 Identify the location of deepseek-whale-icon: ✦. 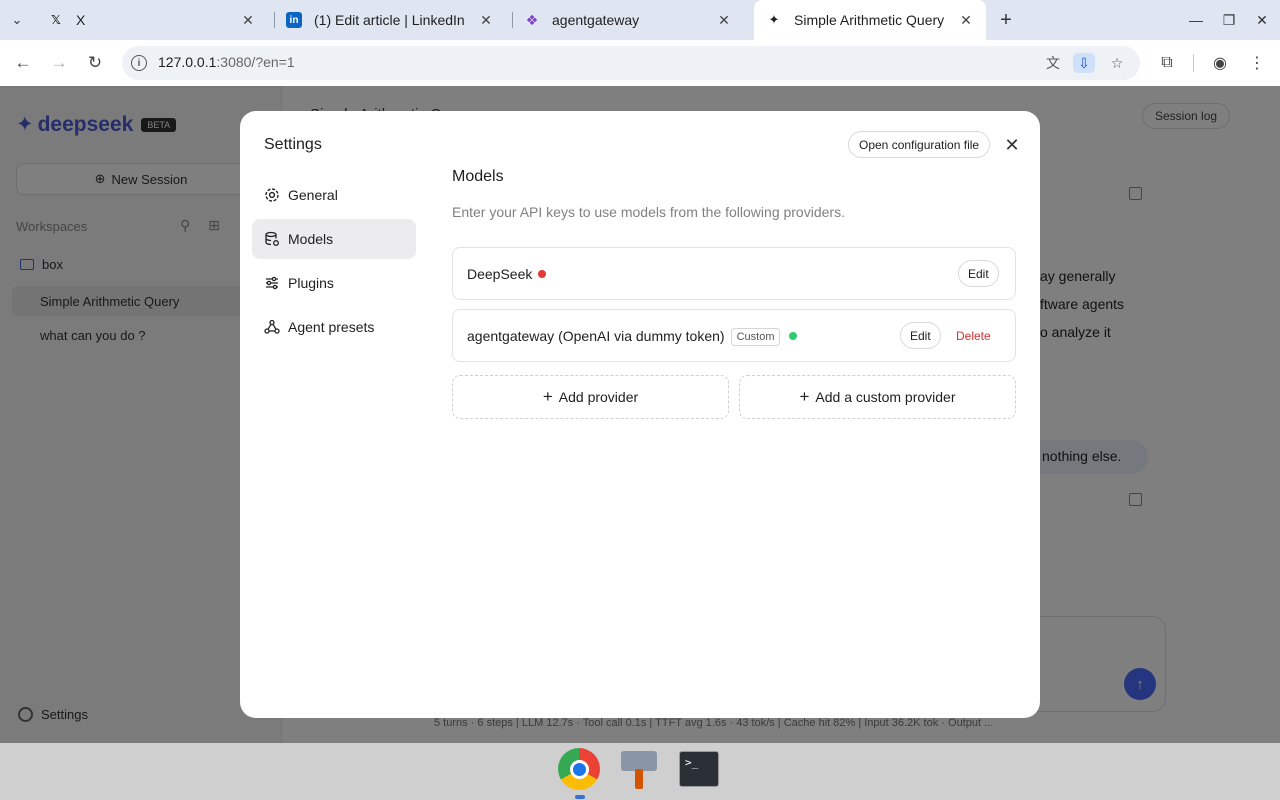
(774, 19).